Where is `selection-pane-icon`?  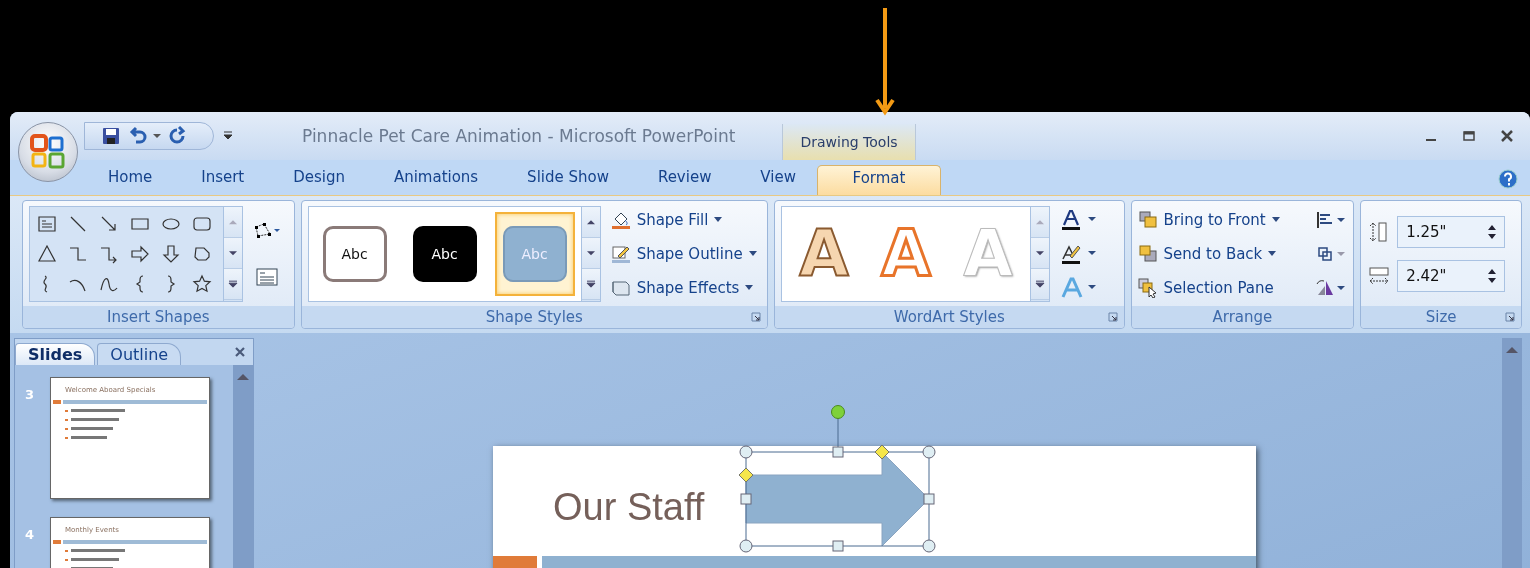 selection-pane-icon is located at coordinates (1147, 287).